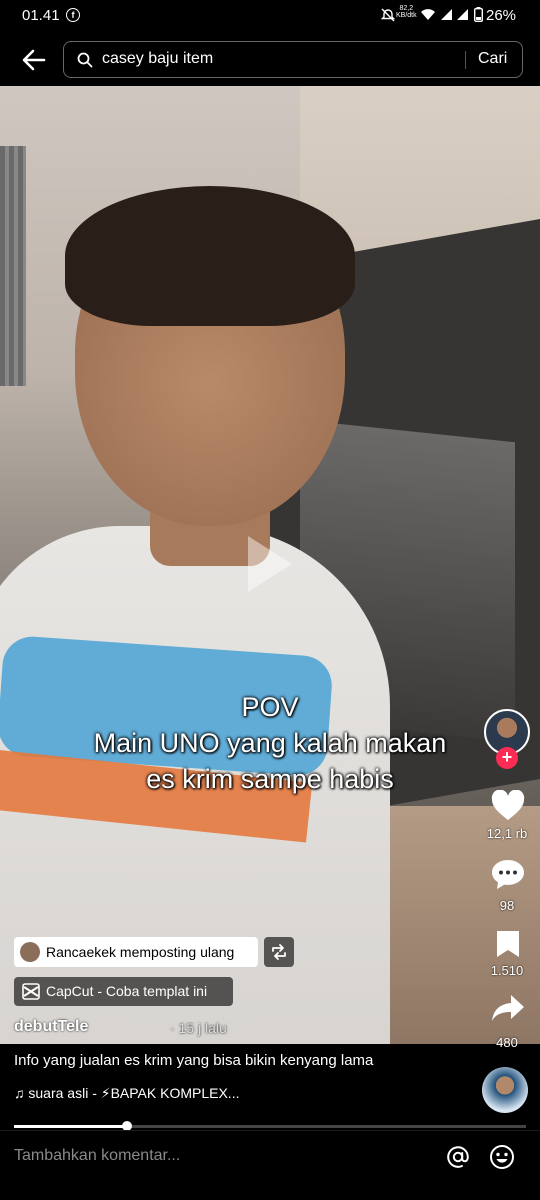 The width and height of the screenshot is (540, 1200). I want to click on bookmark-icon, so click(508, 944).